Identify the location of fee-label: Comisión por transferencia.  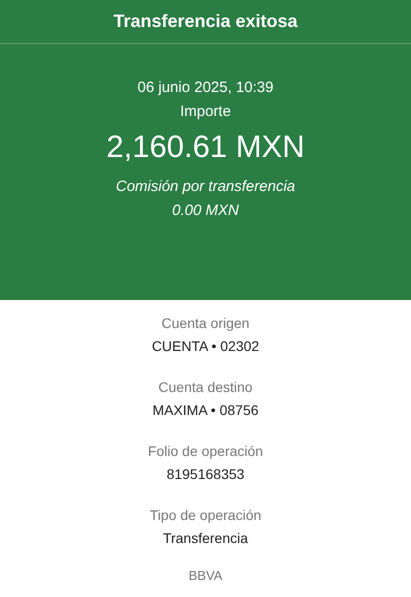
(206, 187).